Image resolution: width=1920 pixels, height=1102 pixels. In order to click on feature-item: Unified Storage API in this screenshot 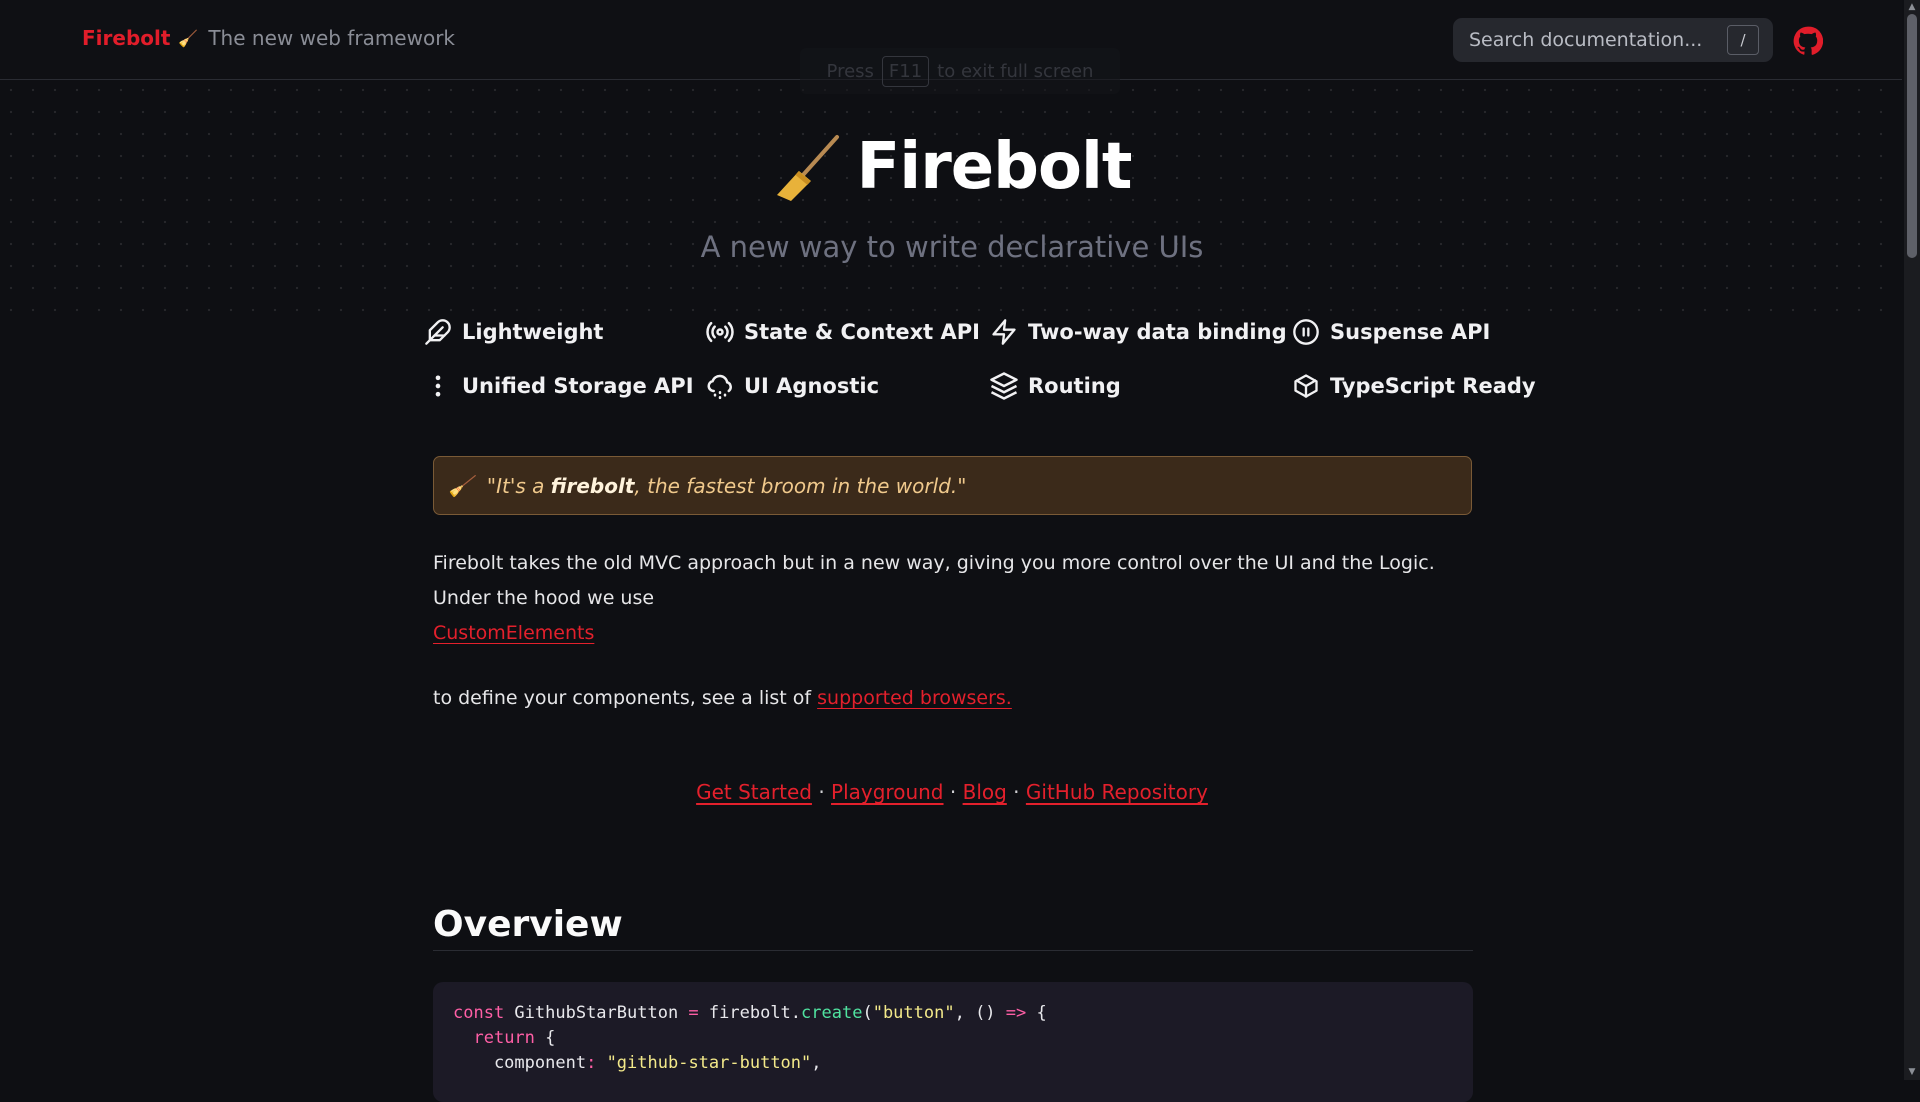, I will do `click(563, 386)`.